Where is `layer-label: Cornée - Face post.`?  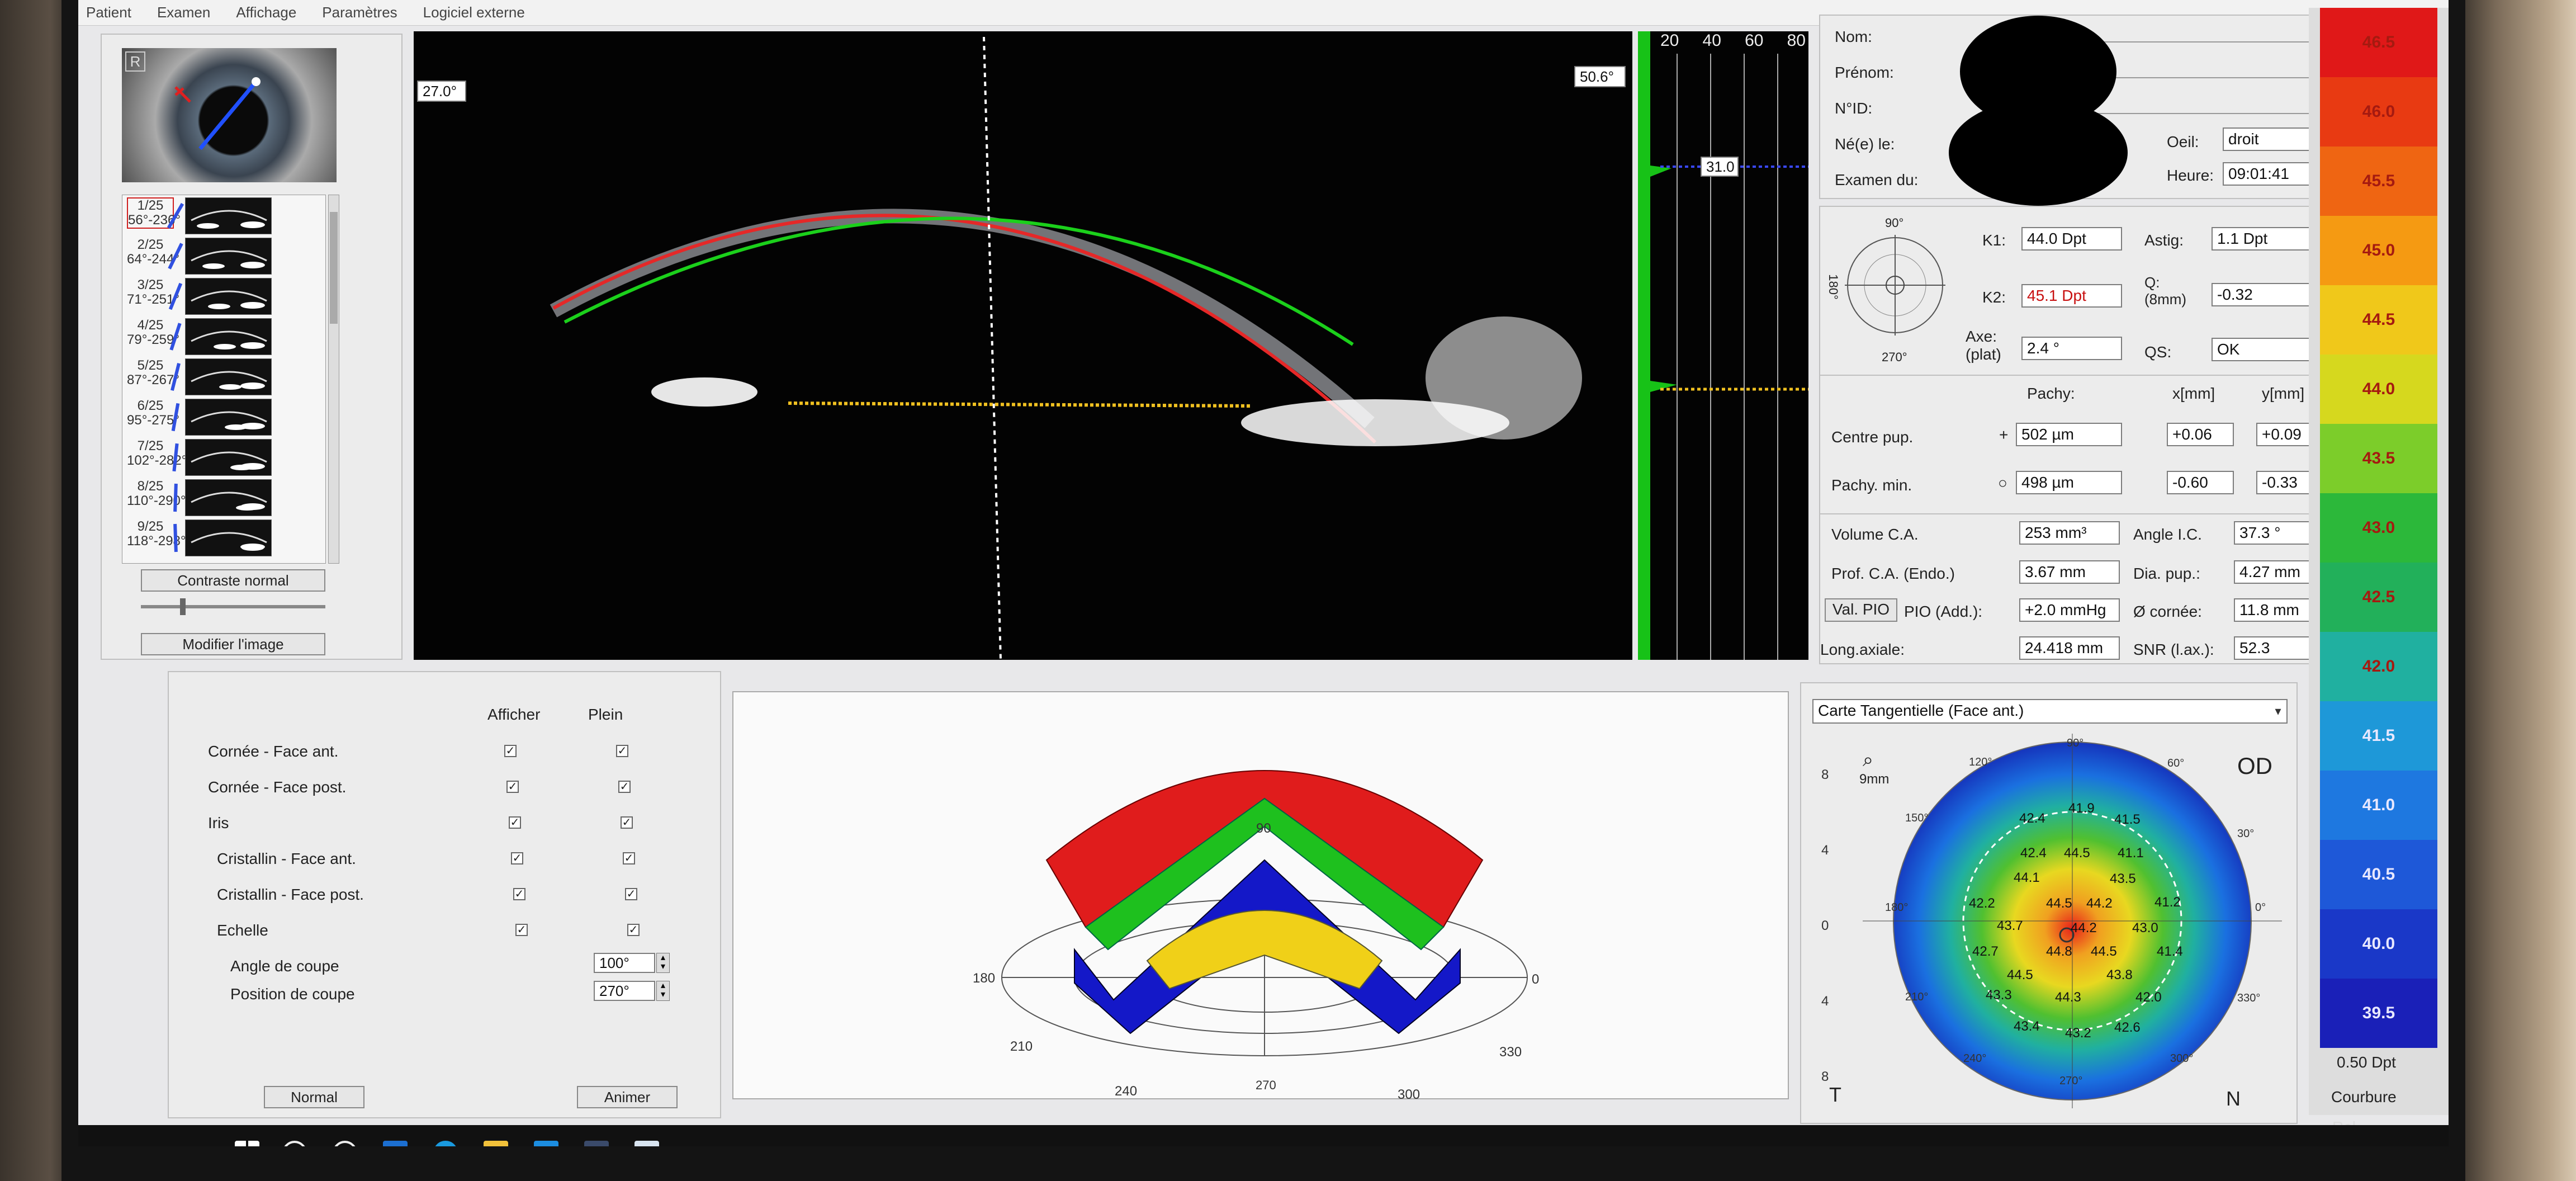
layer-label: Cornée - Face post. is located at coordinates (277, 787).